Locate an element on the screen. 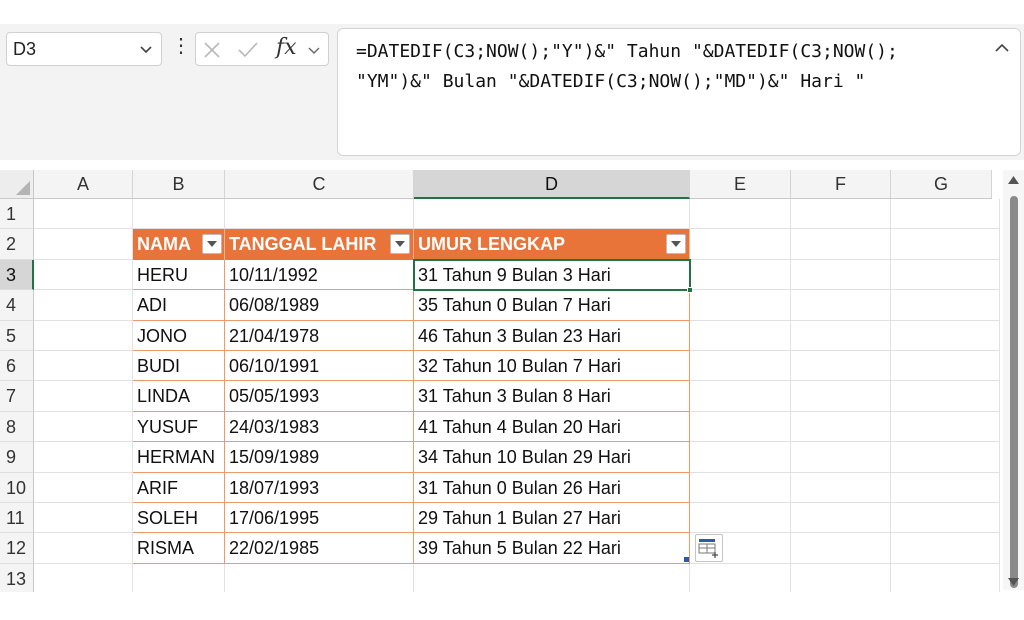  cell-c6: 06/10/1991 is located at coordinates (319, 366).